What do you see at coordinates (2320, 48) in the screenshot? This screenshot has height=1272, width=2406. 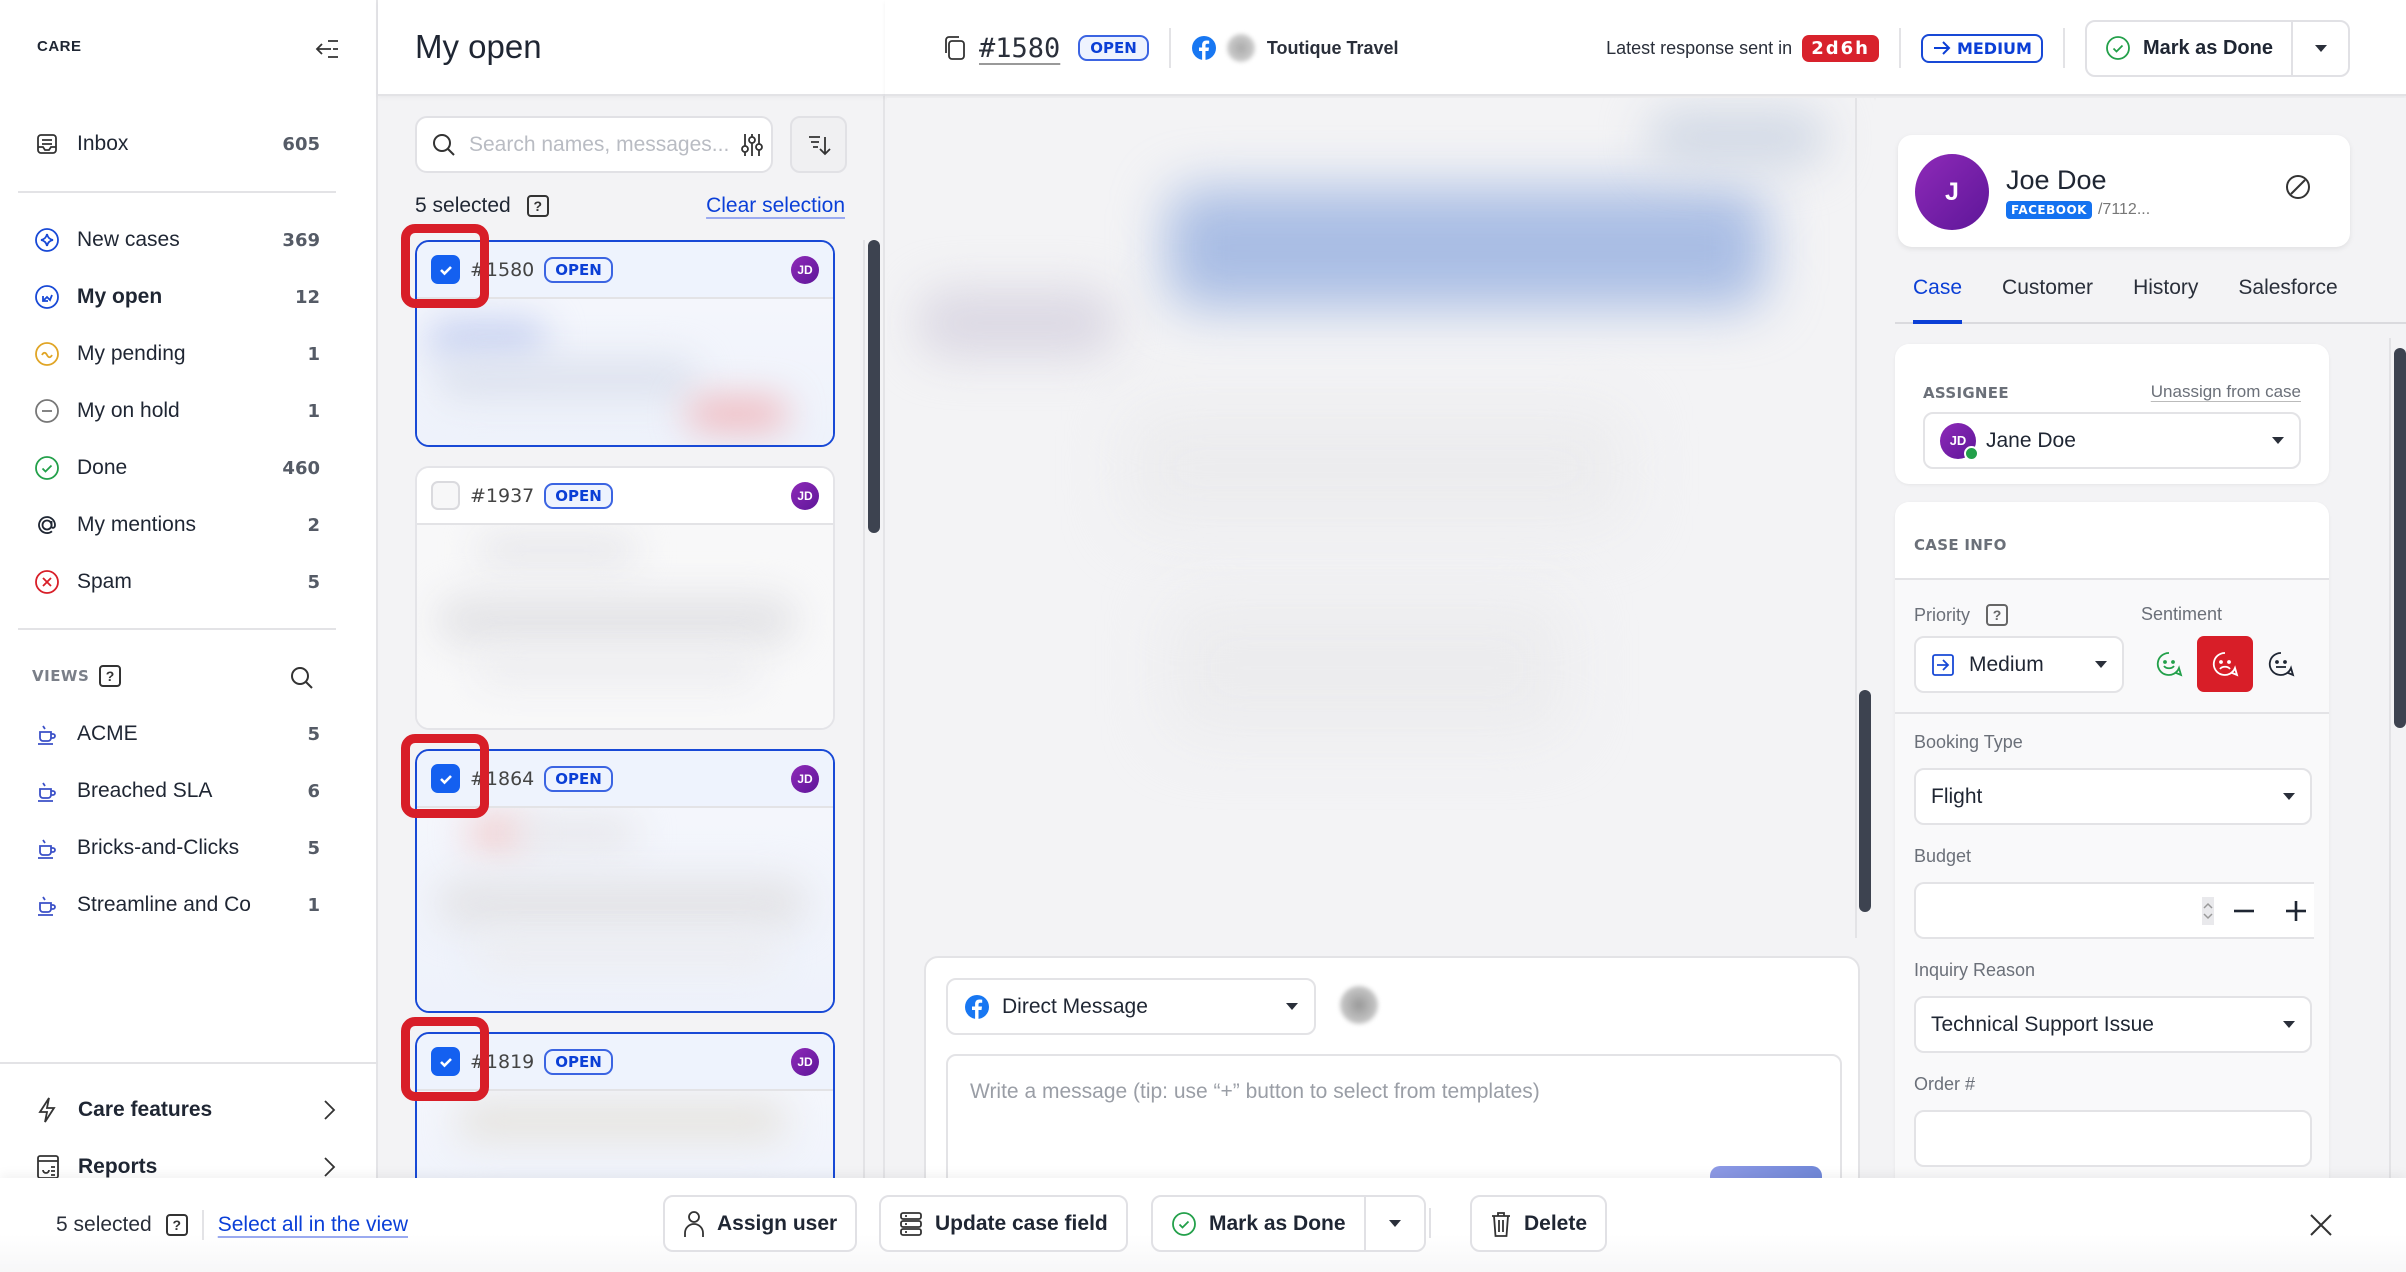 I see `mark-done-dropdown` at bounding box center [2320, 48].